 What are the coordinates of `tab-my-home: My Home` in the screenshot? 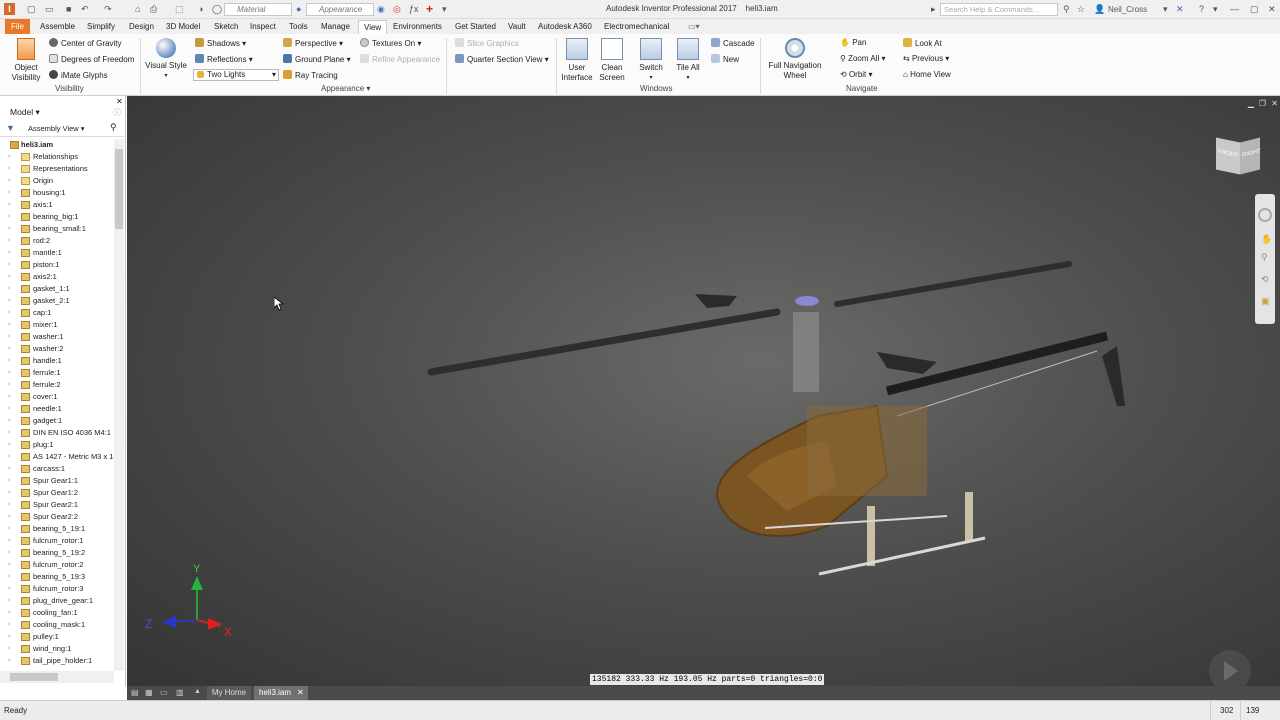 It's located at (229, 693).